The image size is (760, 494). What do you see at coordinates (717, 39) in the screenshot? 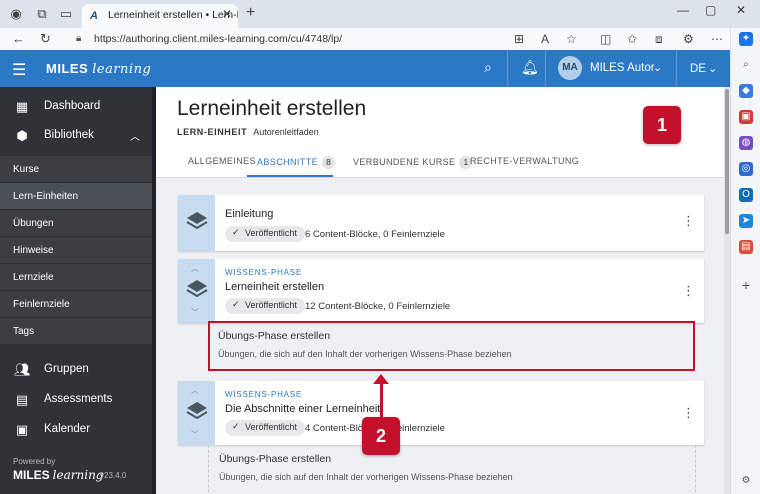
I see `more-menu-icon: ⋯` at bounding box center [717, 39].